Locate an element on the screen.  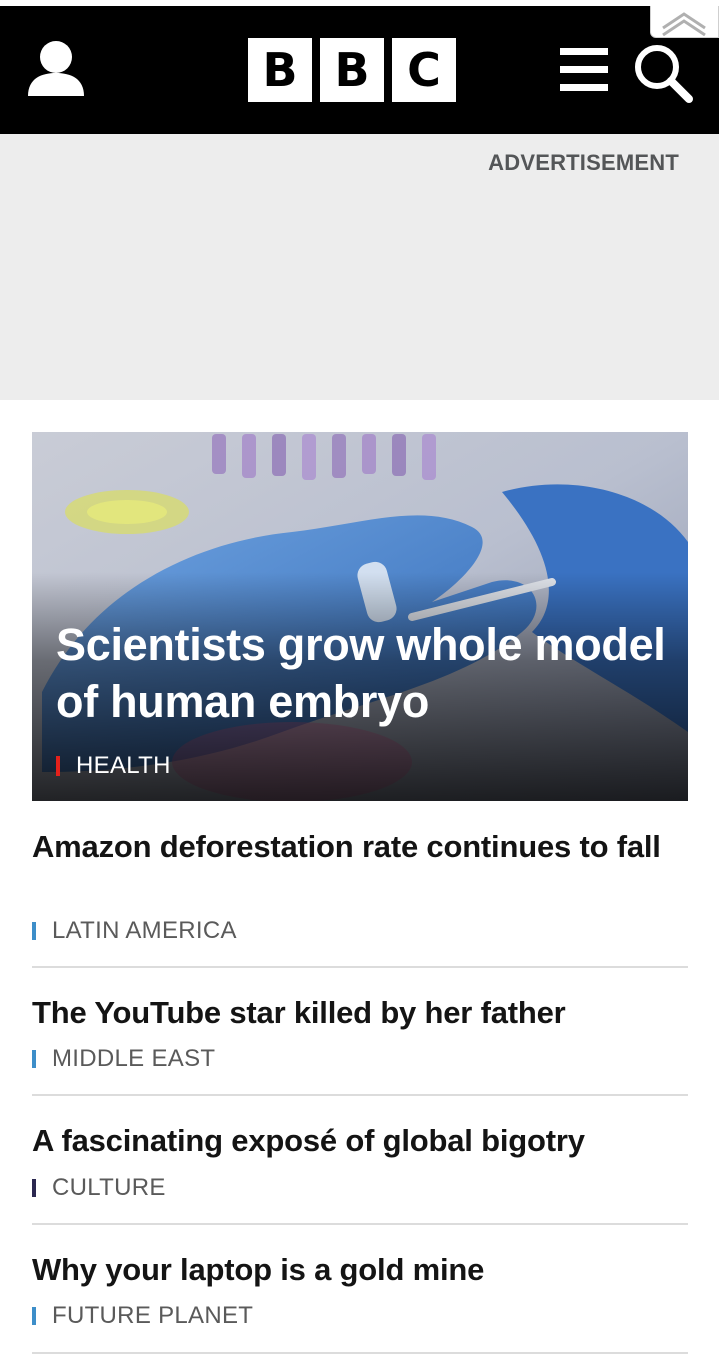
hero-tag-bar is located at coordinates (58, 766).